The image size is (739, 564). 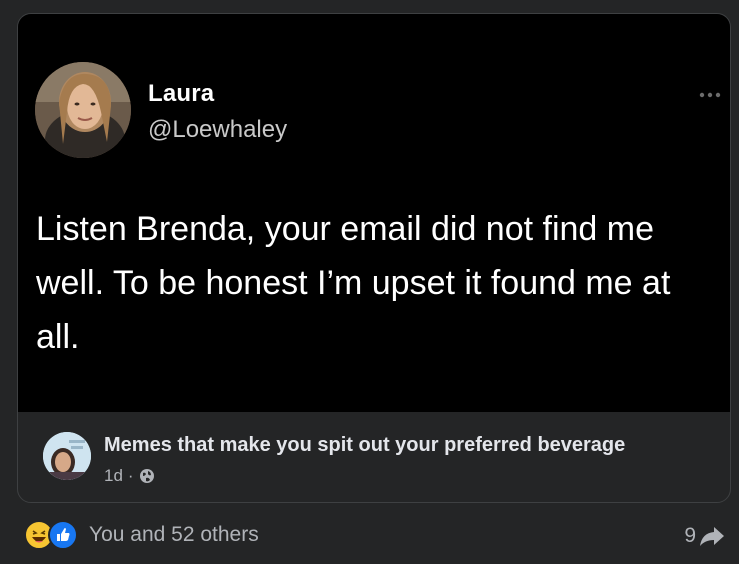 I want to click on group-avatar, so click(x=67, y=456).